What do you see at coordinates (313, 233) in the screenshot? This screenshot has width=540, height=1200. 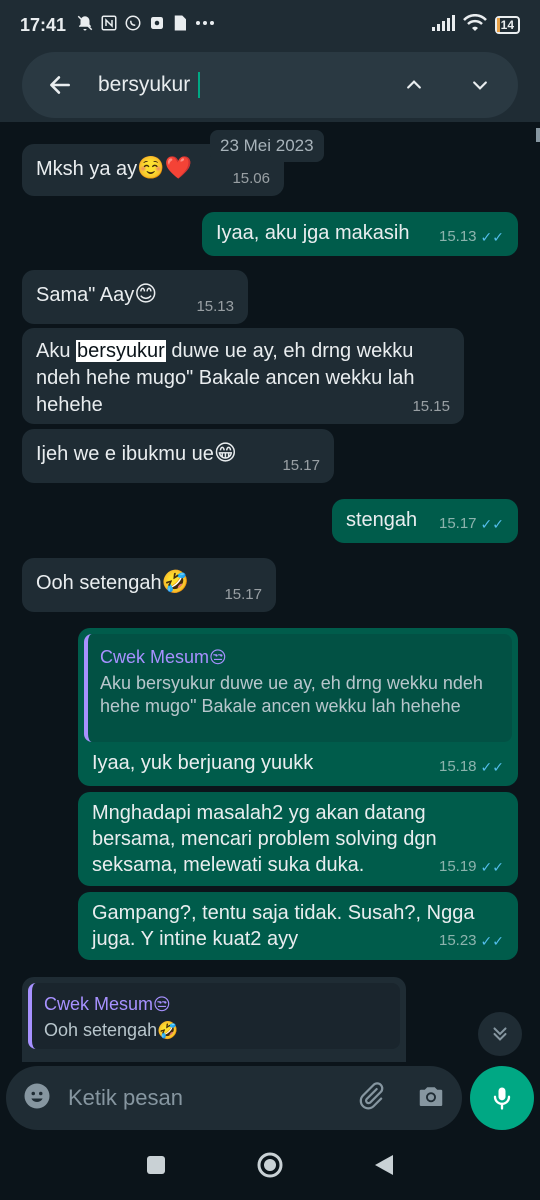 I see `message-text: Iyaa, aku jga makasih` at bounding box center [313, 233].